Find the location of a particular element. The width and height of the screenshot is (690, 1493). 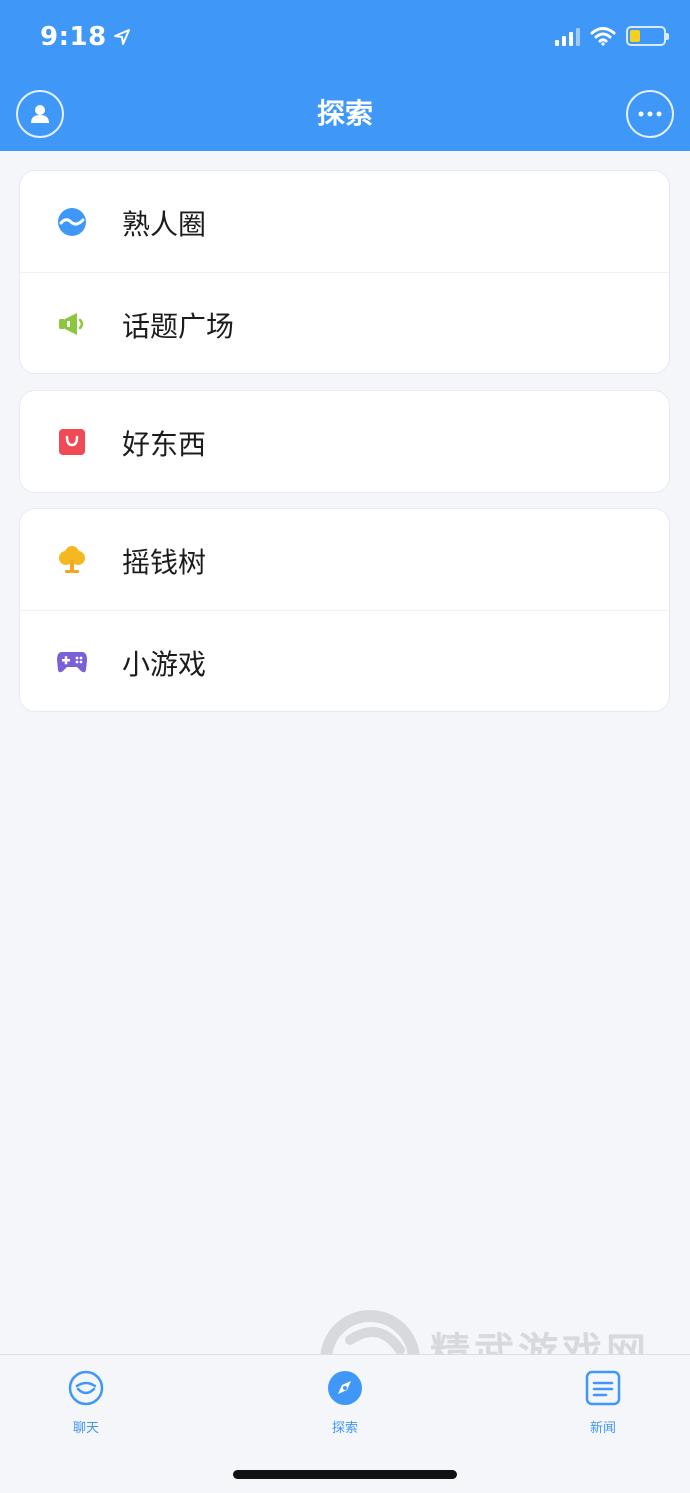

more-dots-icon is located at coordinates (650, 114).